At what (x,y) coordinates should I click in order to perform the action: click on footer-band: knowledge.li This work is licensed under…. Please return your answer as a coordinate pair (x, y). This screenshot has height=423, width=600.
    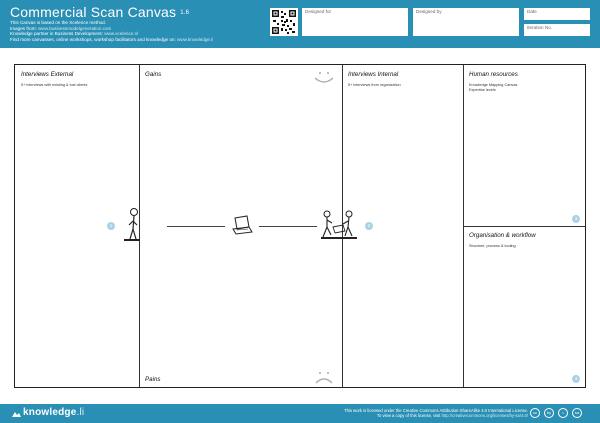
    Looking at the image, I should click on (300, 413).